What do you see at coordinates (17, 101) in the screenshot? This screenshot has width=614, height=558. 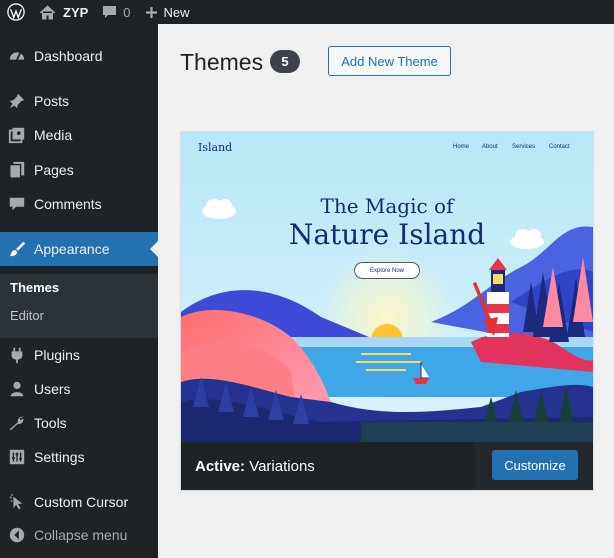 I see `pin-icon` at bounding box center [17, 101].